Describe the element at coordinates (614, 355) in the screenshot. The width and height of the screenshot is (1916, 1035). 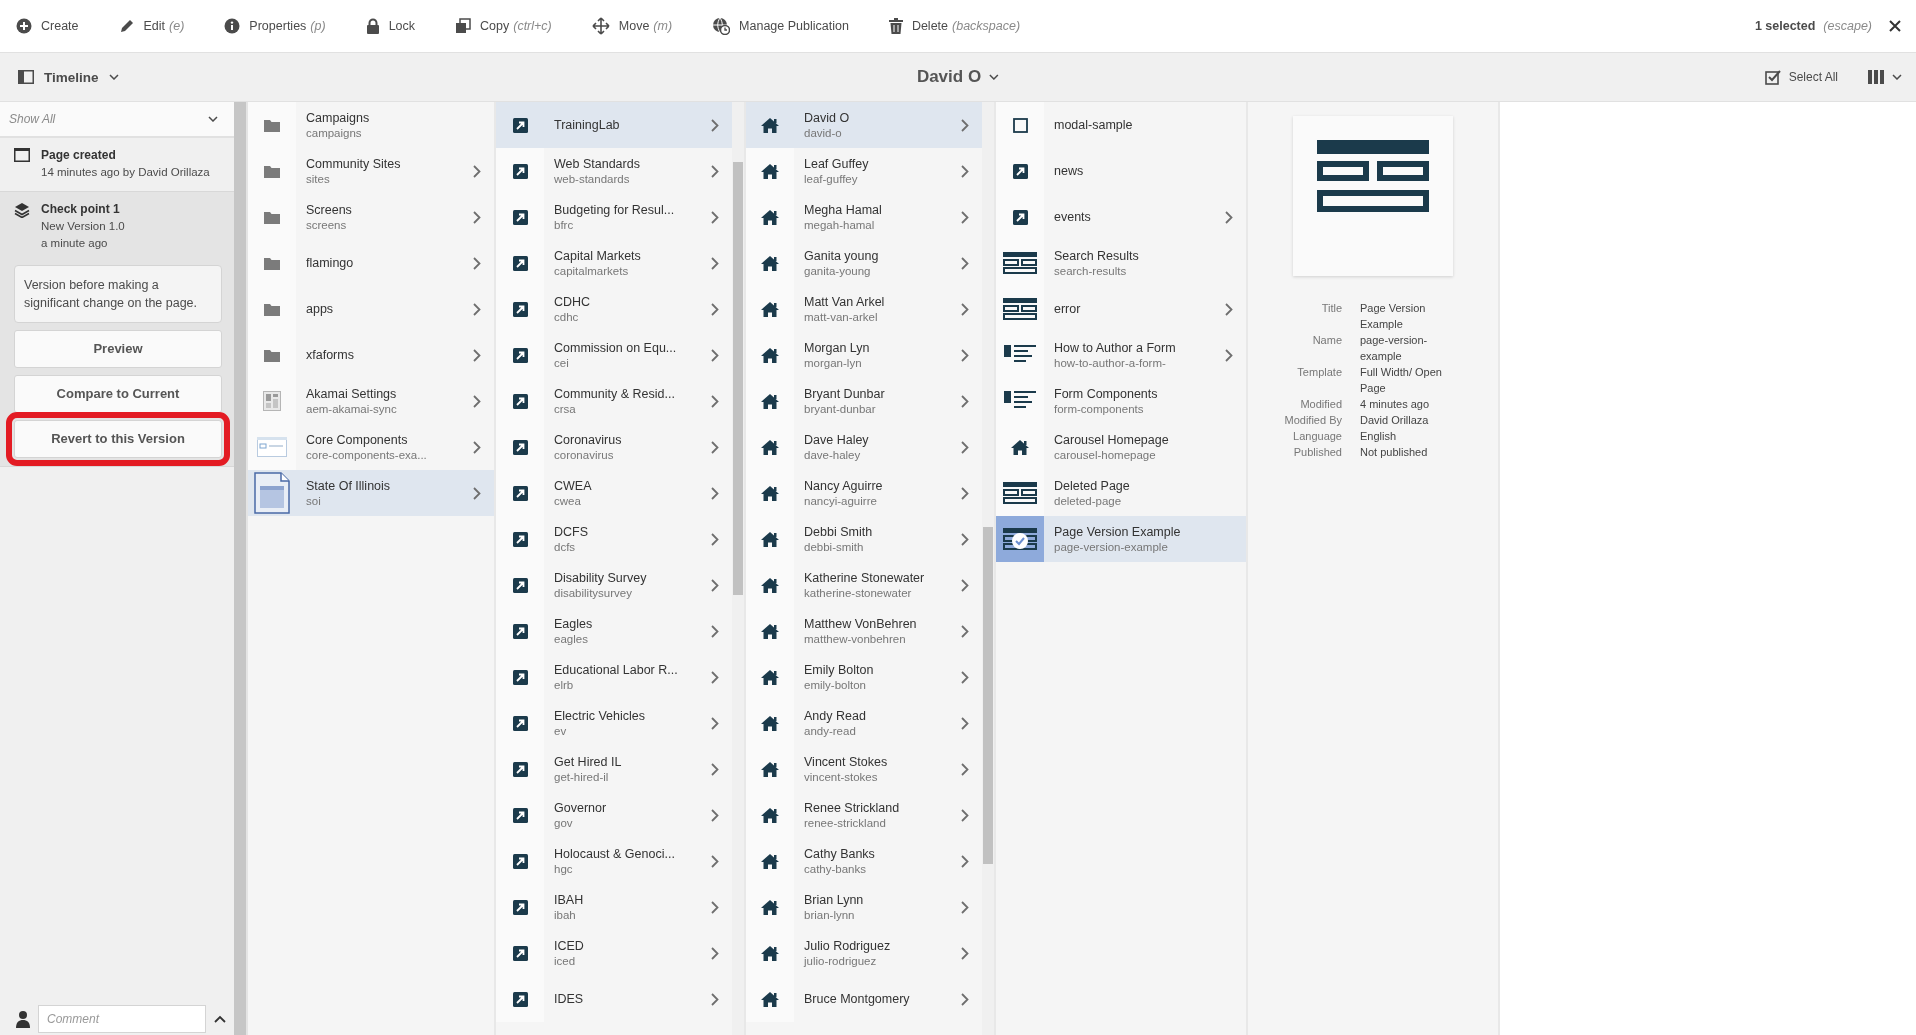
I see `column-item: Commission on Equ... cei` at that location.